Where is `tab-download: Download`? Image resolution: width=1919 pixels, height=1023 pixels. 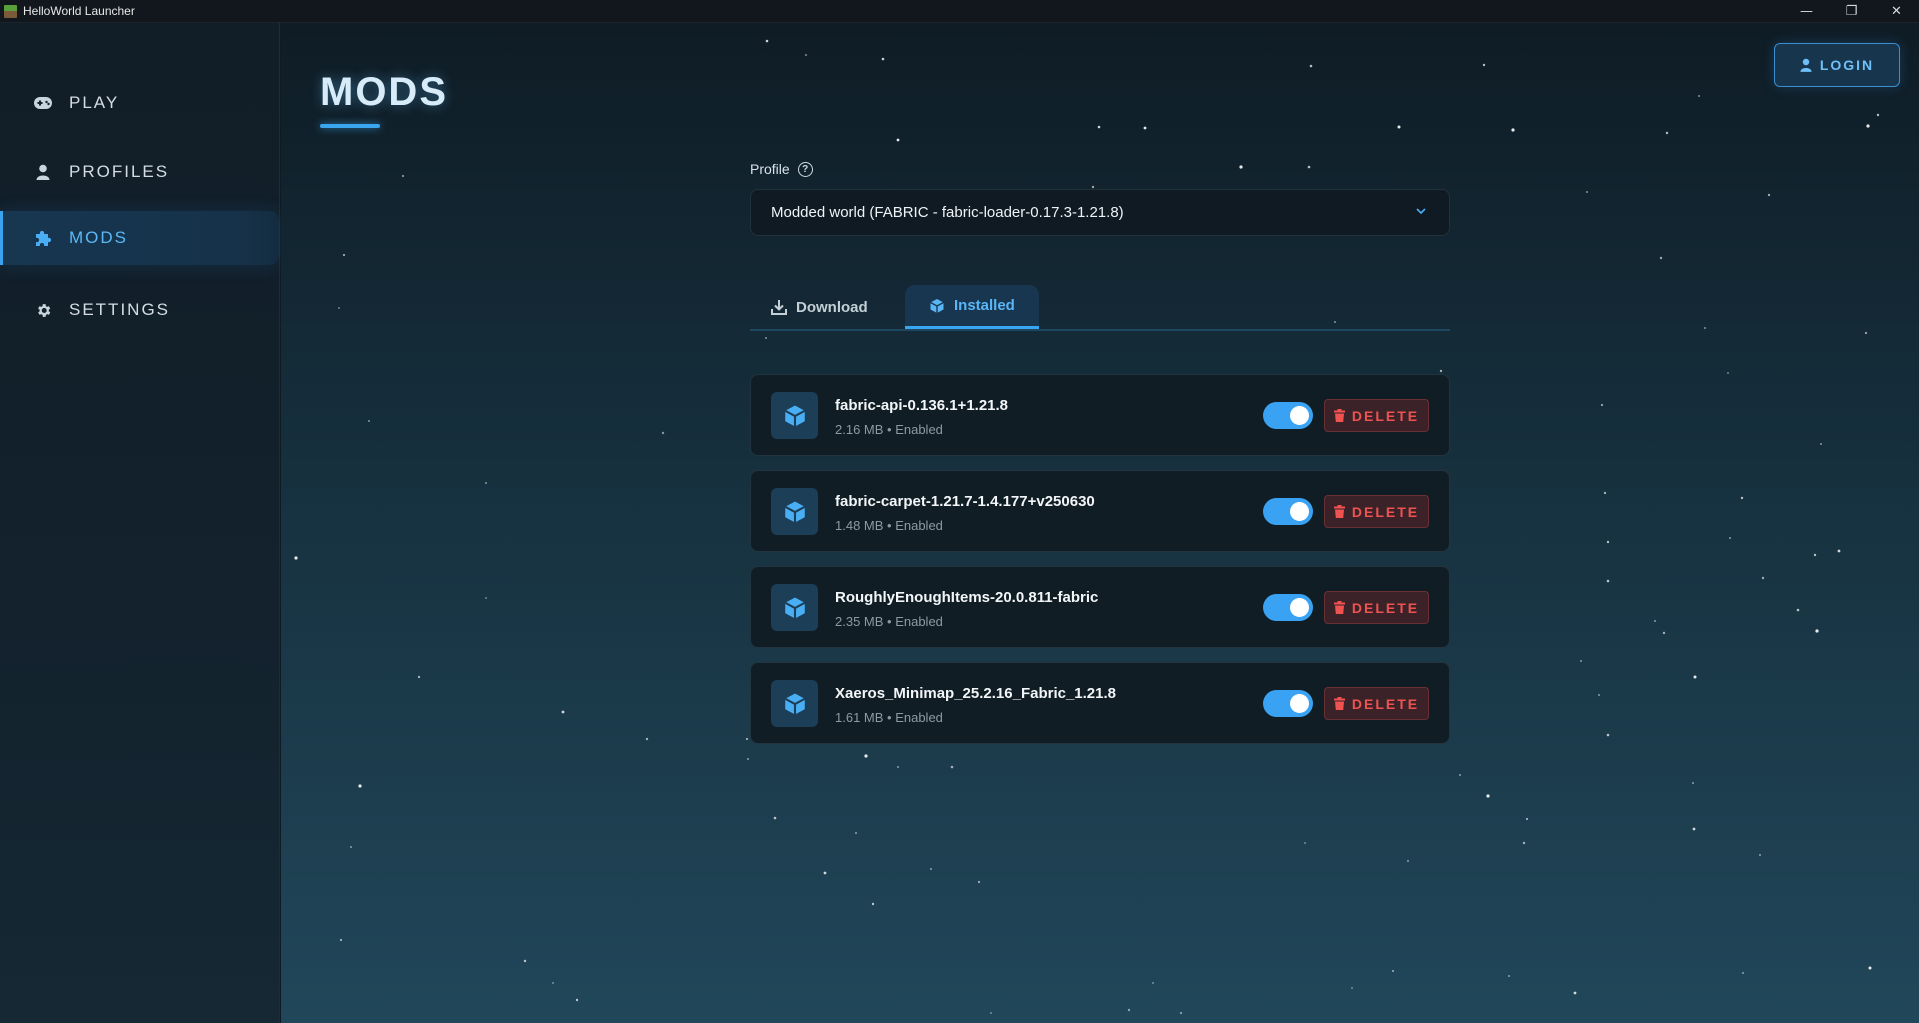 tab-download: Download is located at coordinates (819, 307).